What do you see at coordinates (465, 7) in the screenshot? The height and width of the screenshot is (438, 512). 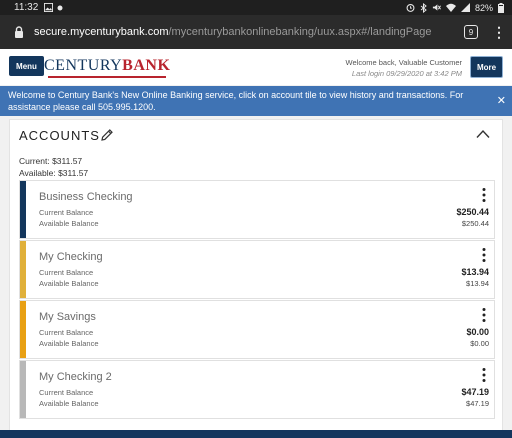 I see `signal-icon` at bounding box center [465, 7].